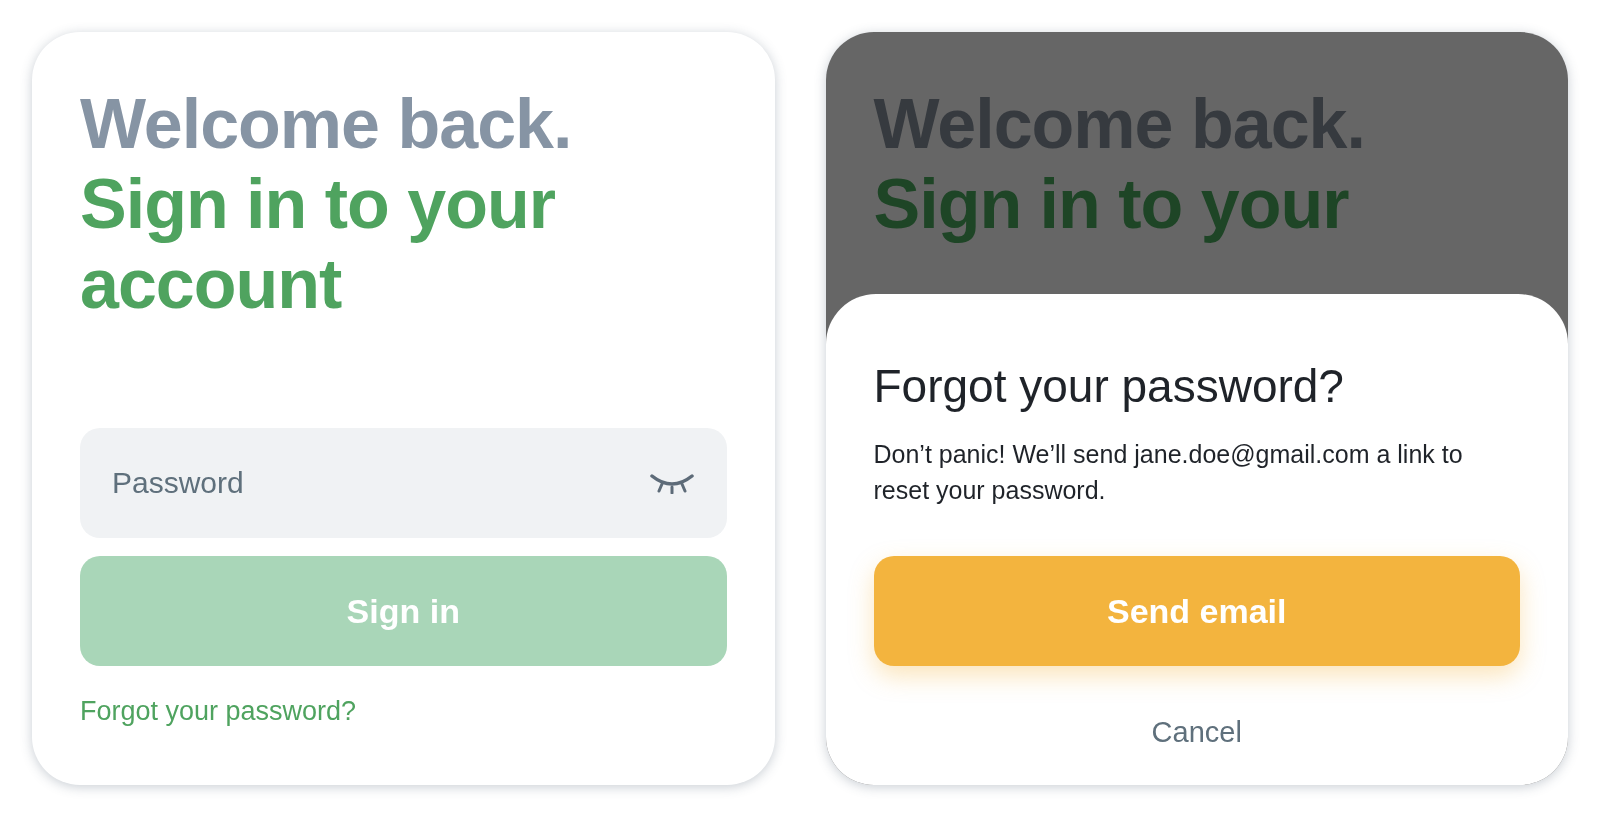 Image resolution: width=1600 pixels, height=816 pixels. Describe the element at coordinates (1168, 472) in the screenshot. I see `sheet-message: Don’t panic! We’ll send jane.doe@gmail.com a link to reset your password.` at that location.